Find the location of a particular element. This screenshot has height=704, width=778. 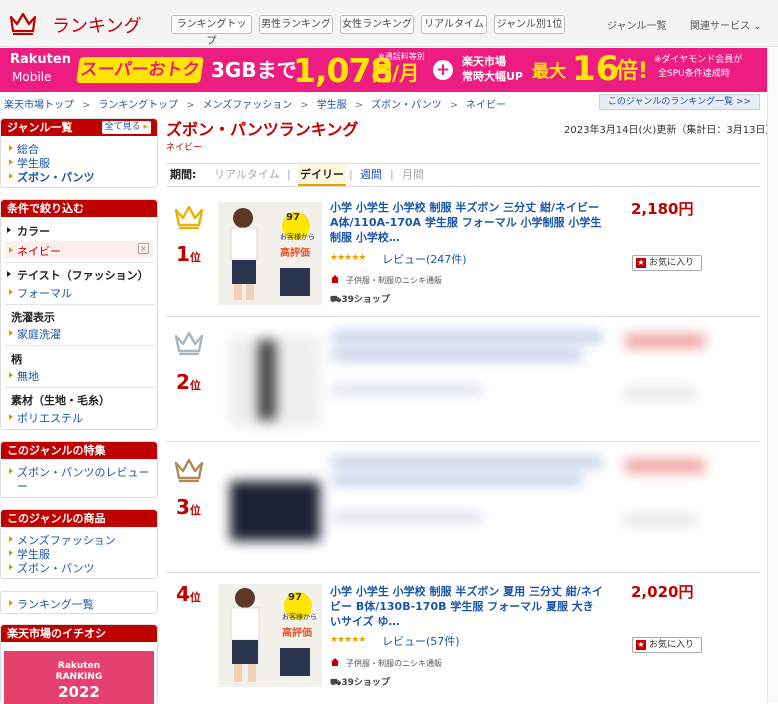

rank-value: 3 is located at coordinates (183, 507).